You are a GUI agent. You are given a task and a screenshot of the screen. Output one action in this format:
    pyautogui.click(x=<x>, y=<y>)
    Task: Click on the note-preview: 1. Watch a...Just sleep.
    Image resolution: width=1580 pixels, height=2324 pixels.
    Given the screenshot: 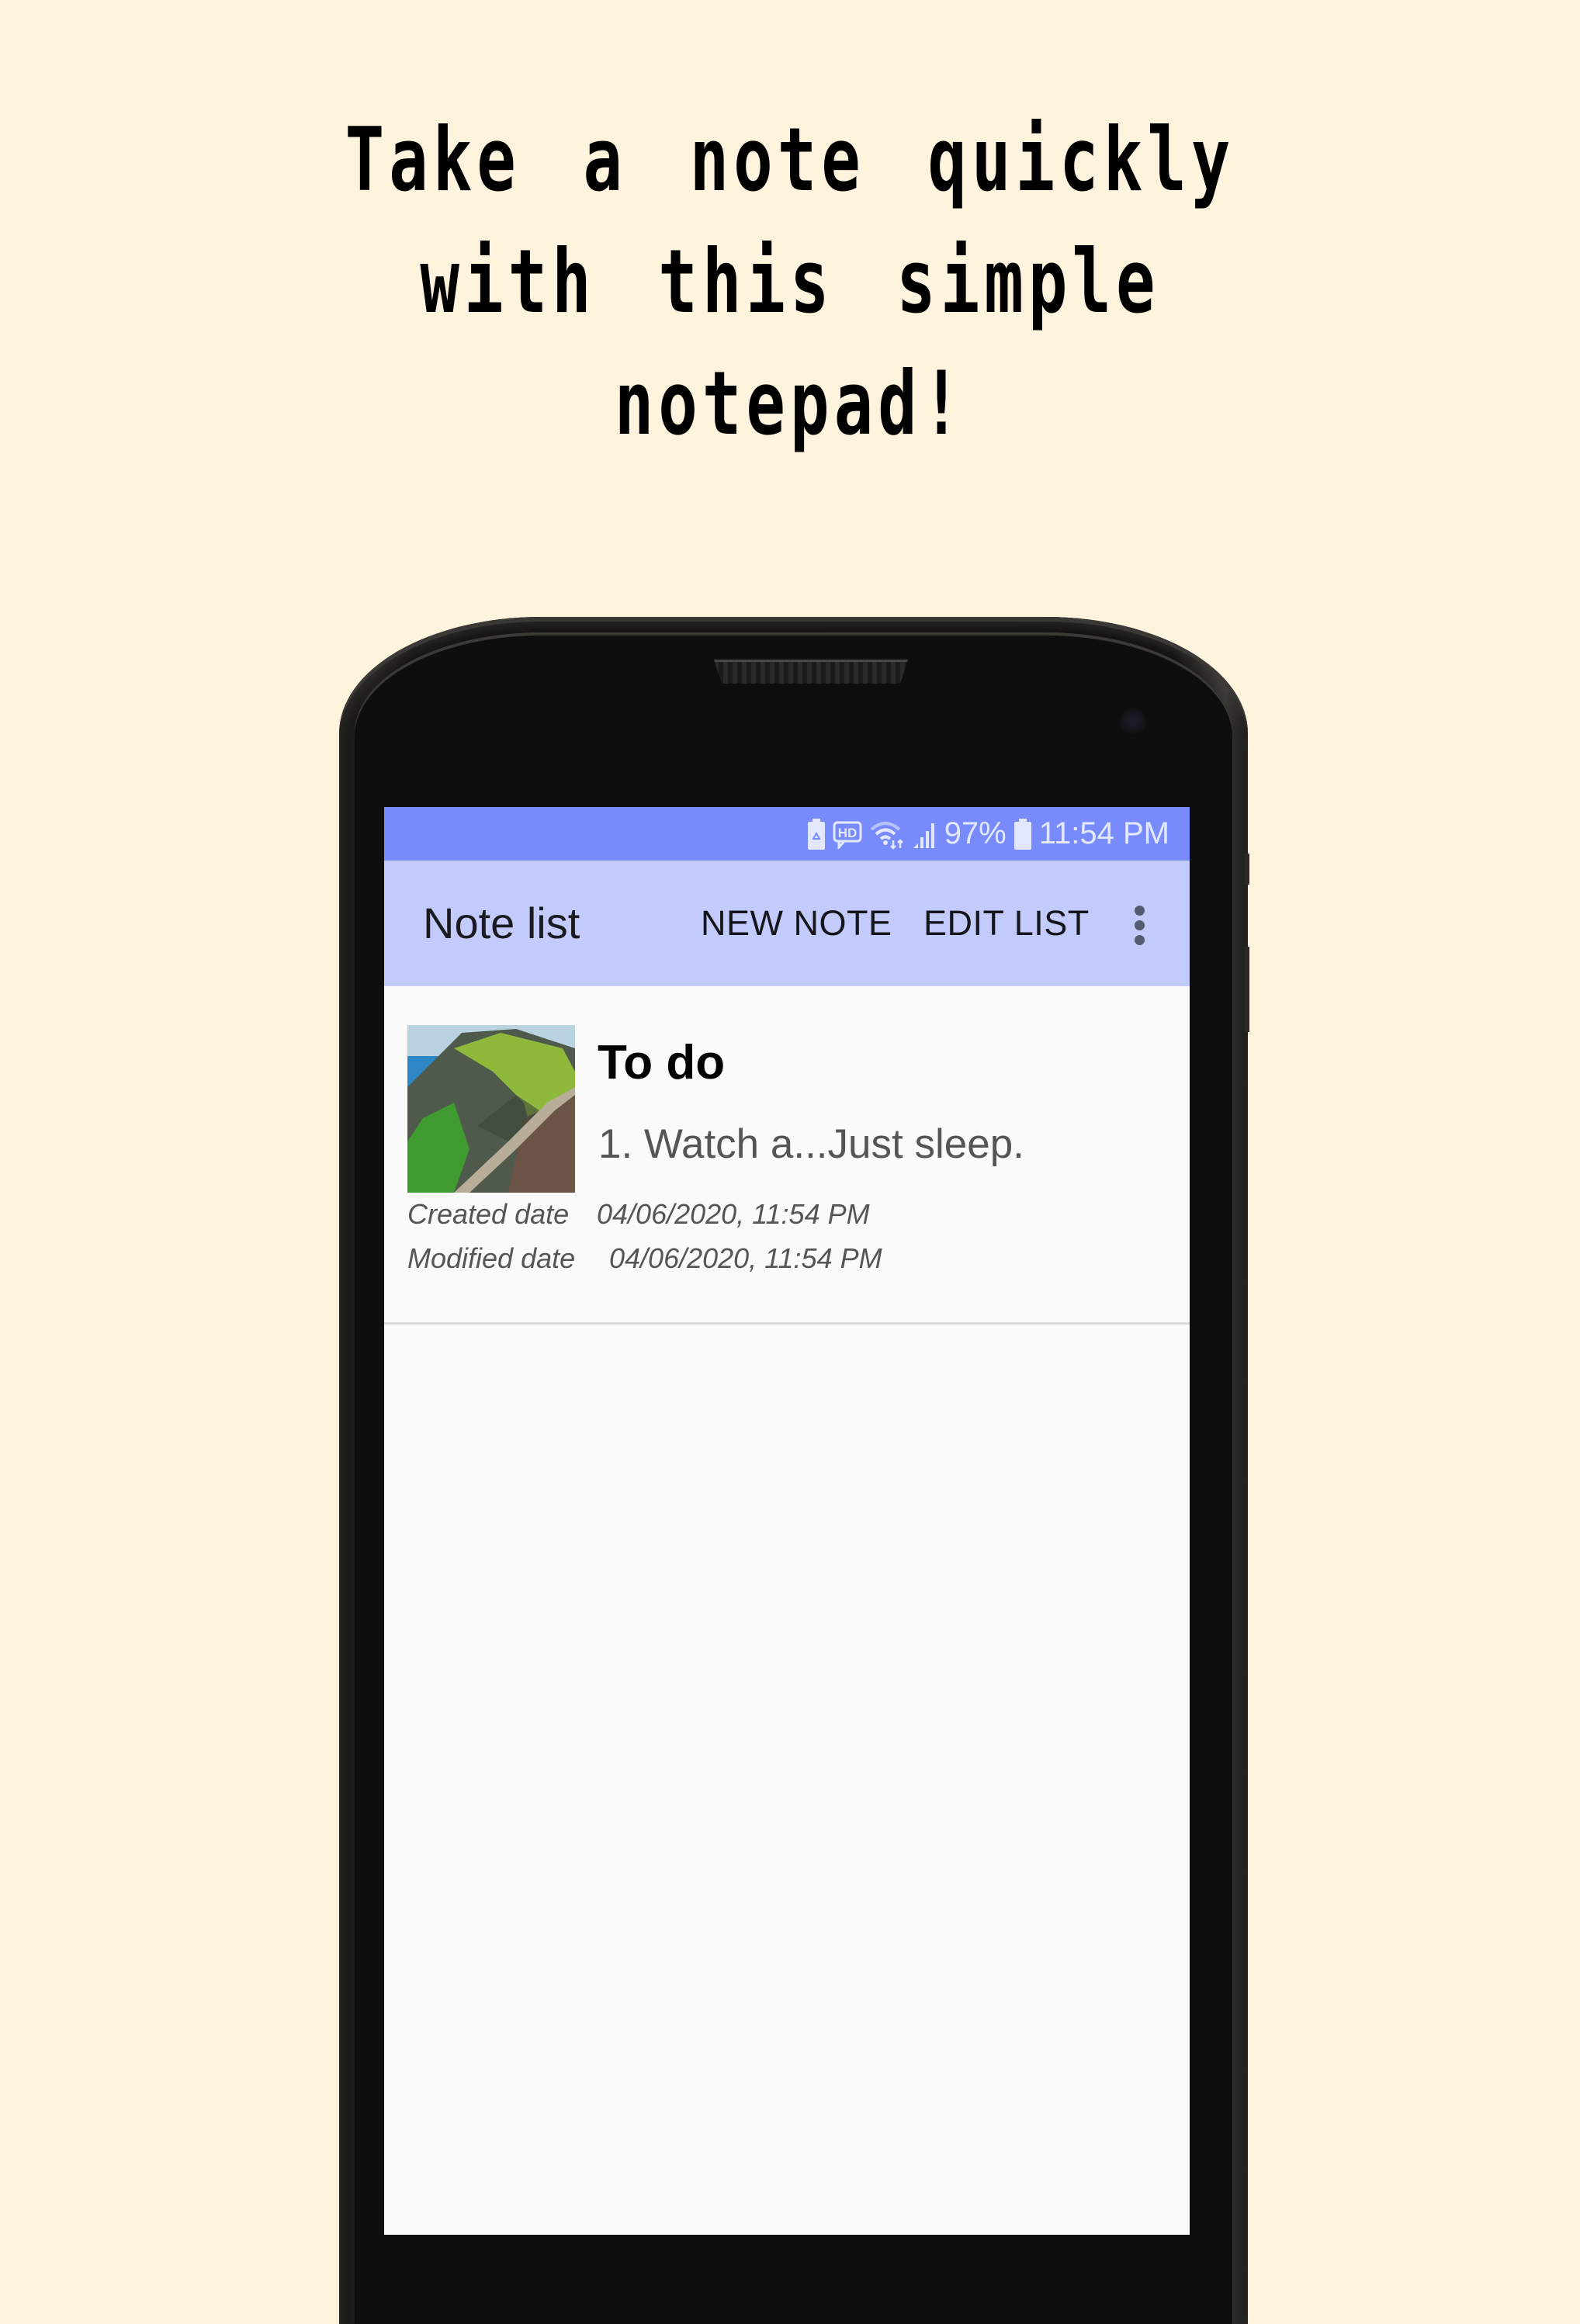 What is the action you would take?
    pyautogui.click(x=811, y=1144)
    